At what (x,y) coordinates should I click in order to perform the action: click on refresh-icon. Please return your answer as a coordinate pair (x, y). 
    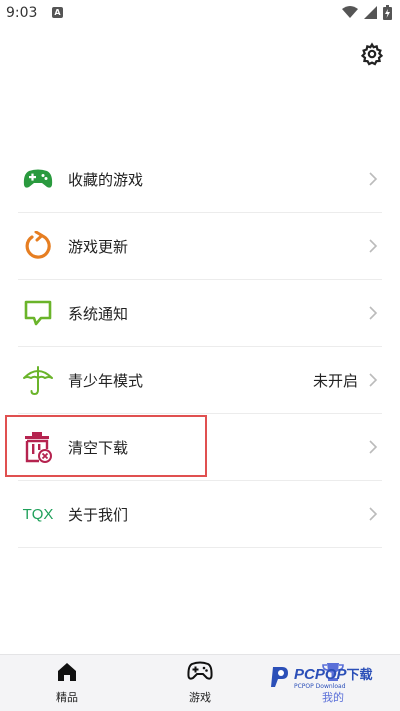
    Looking at the image, I should click on (38, 246).